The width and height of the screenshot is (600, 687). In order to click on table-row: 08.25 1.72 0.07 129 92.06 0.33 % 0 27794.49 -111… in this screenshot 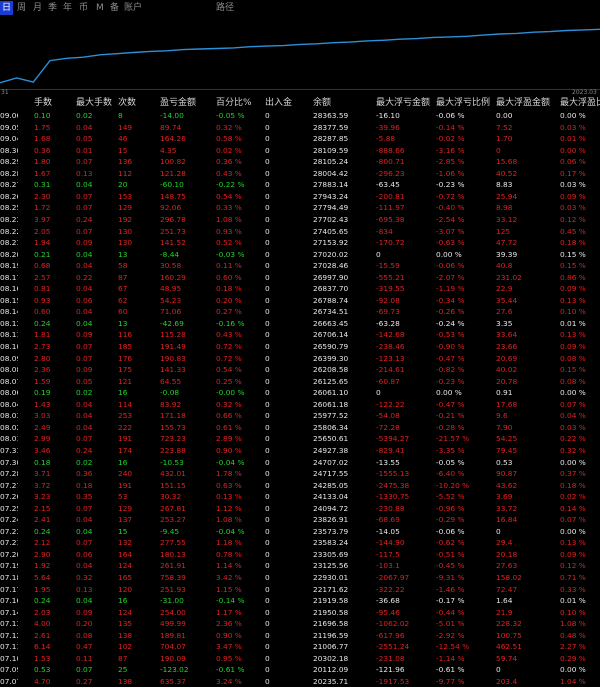, I will do `click(300, 208)`.